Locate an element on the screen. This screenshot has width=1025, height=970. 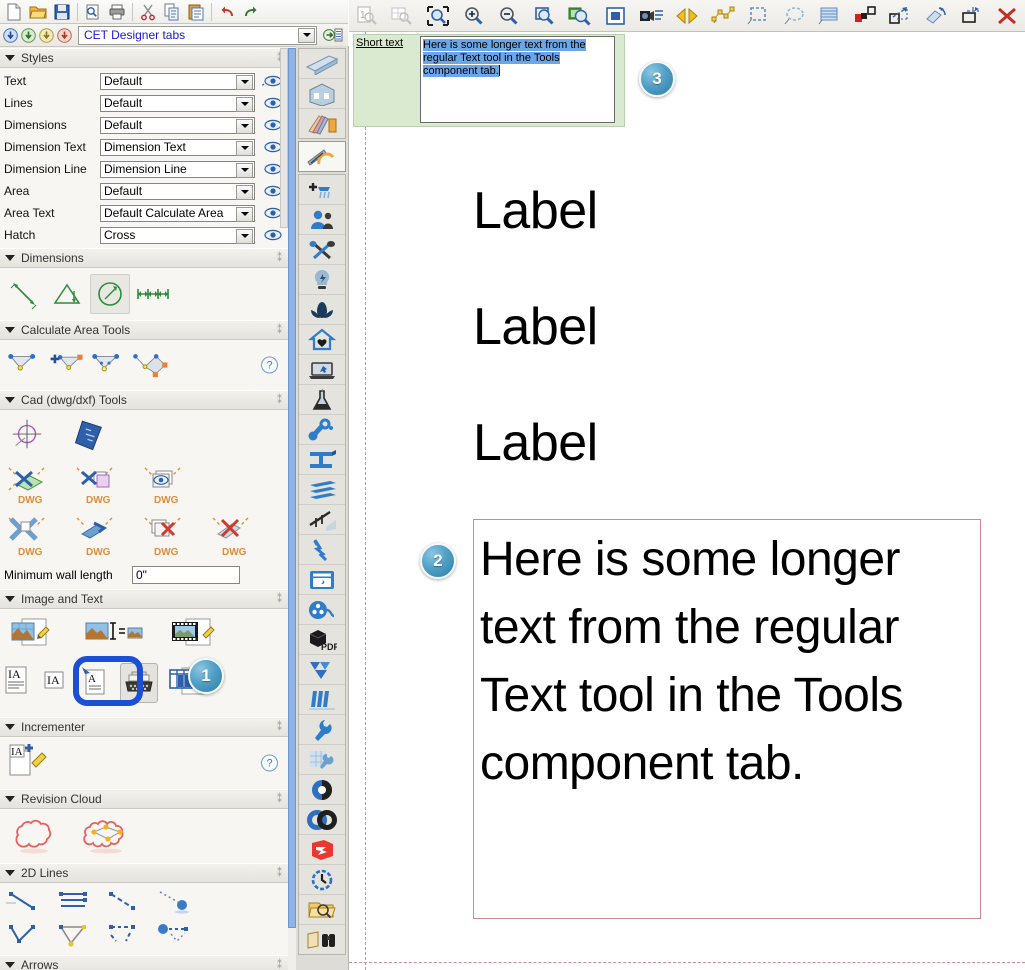
railing-icon is located at coordinates (322, 520).